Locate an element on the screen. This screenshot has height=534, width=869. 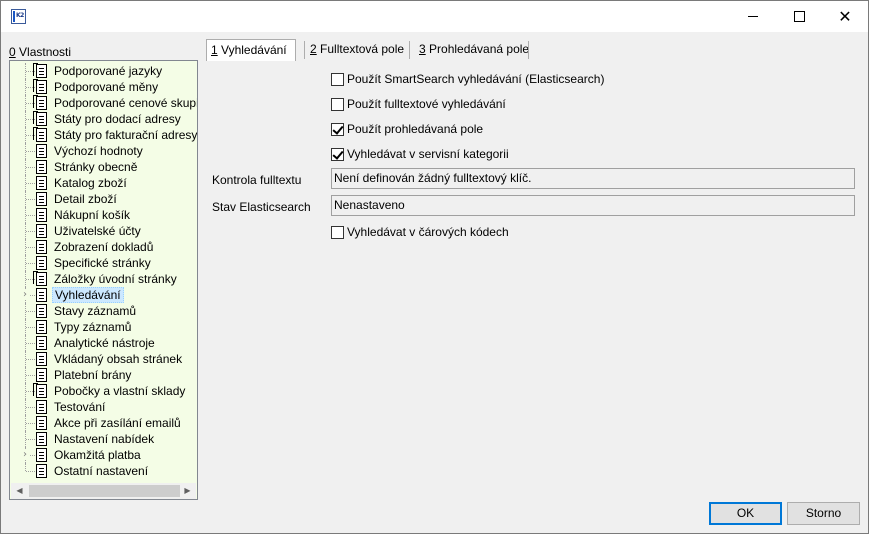
barcodes-checkbox is located at coordinates (337, 232).